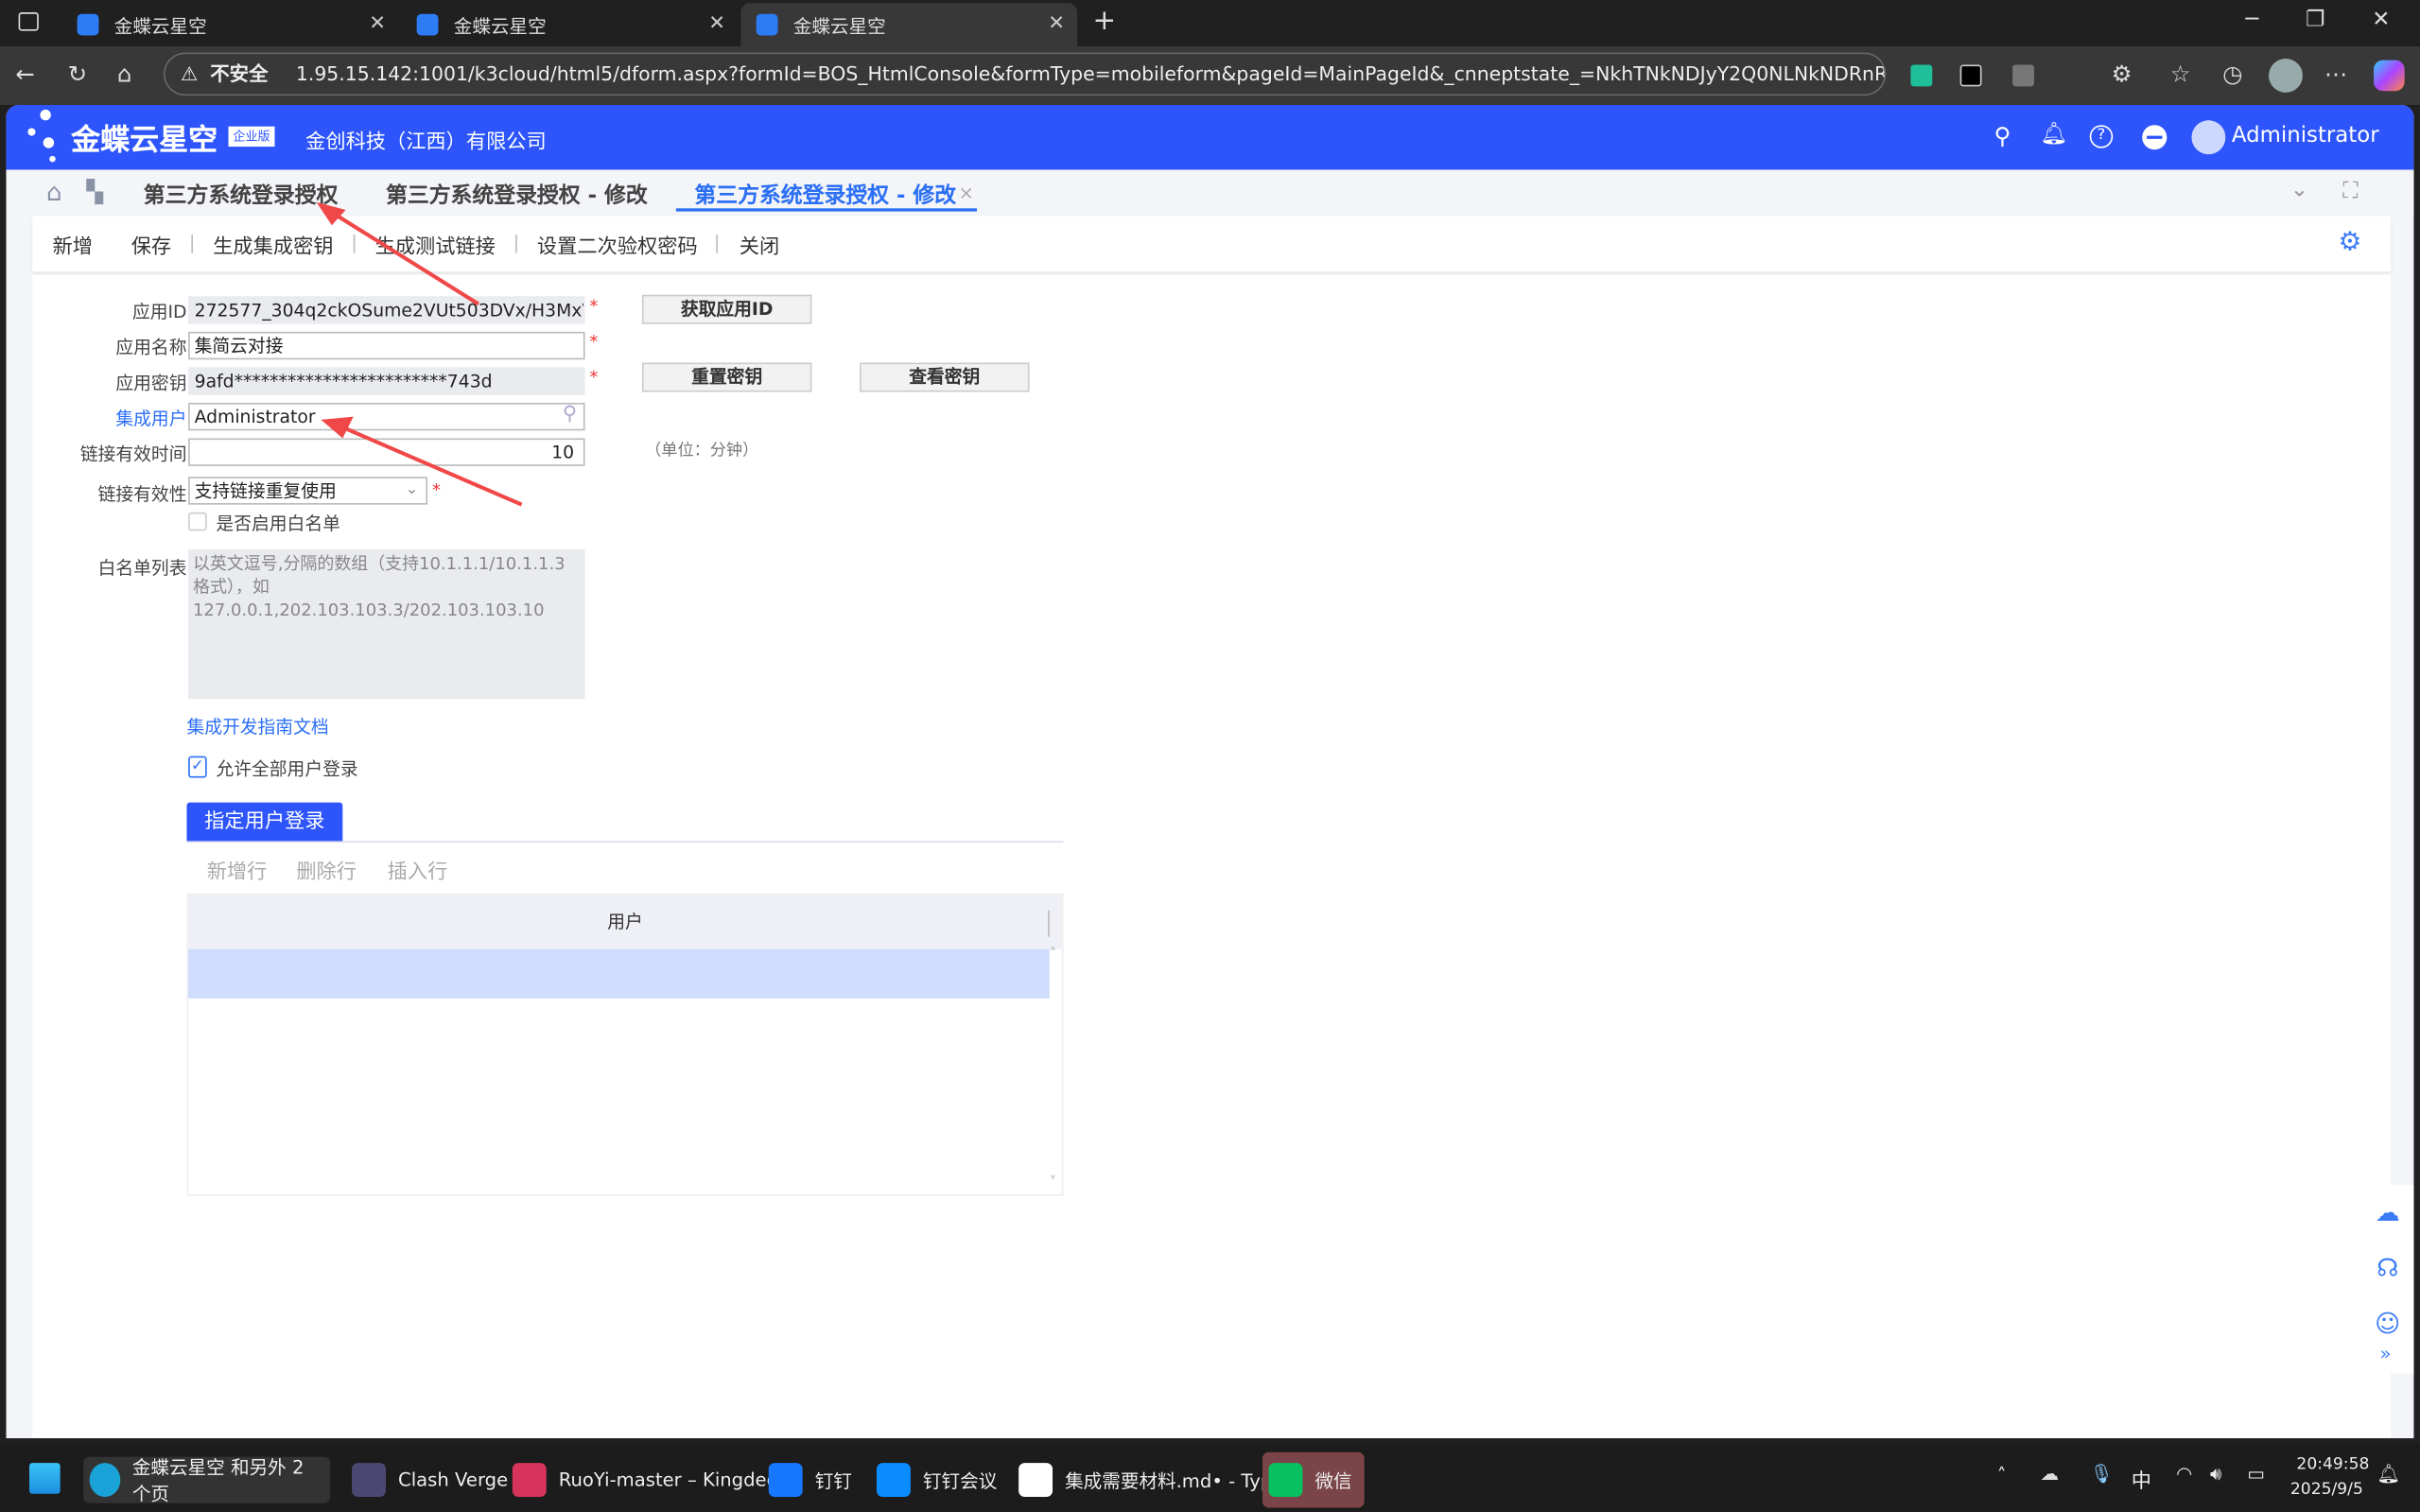 This screenshot has height=1512, width=2420. I want to click on taskbar-item-dingtalk: 钉钉, so click(810, 1480).